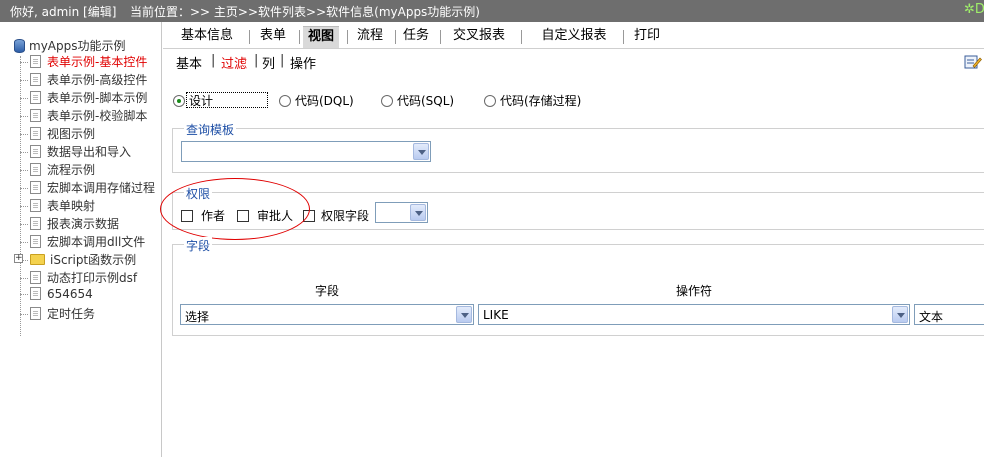 This screenshot has width=984, height=457. I want to click on tree-item-report-demo: 报表演示数据, so click(69, 224).